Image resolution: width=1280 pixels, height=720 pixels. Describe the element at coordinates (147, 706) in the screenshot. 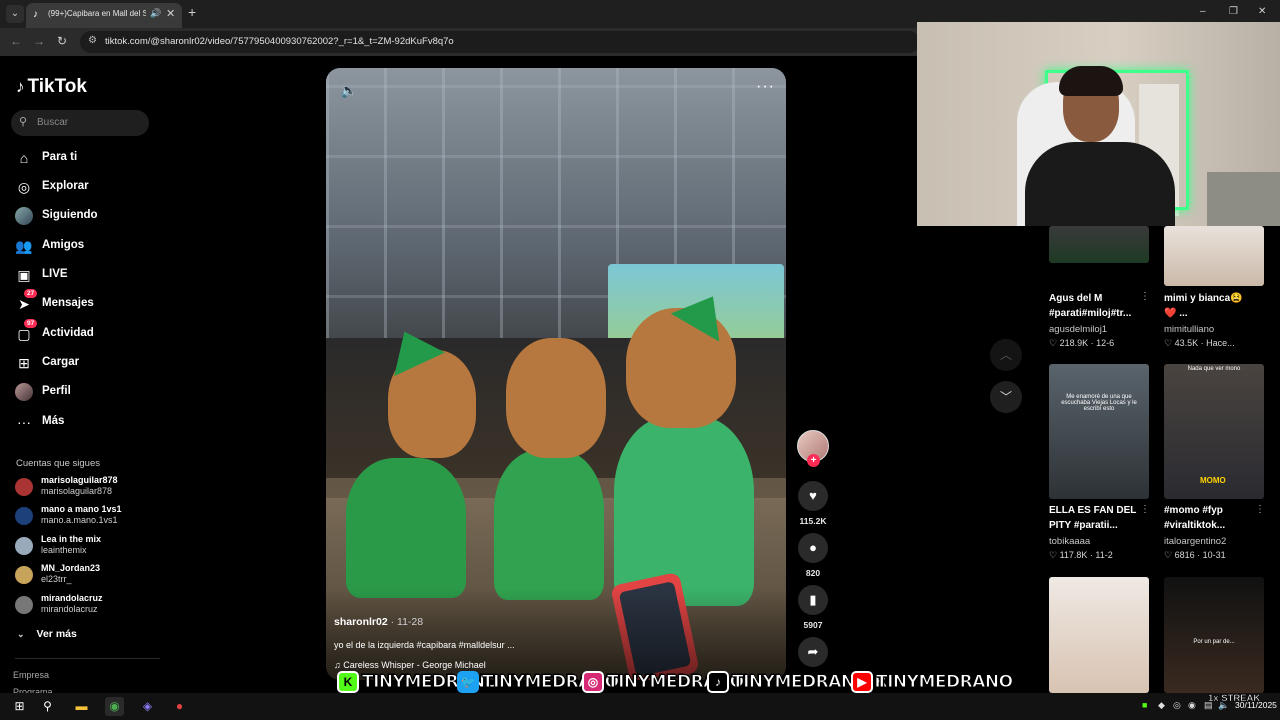

I see `discord-icon: ◈` at that location.